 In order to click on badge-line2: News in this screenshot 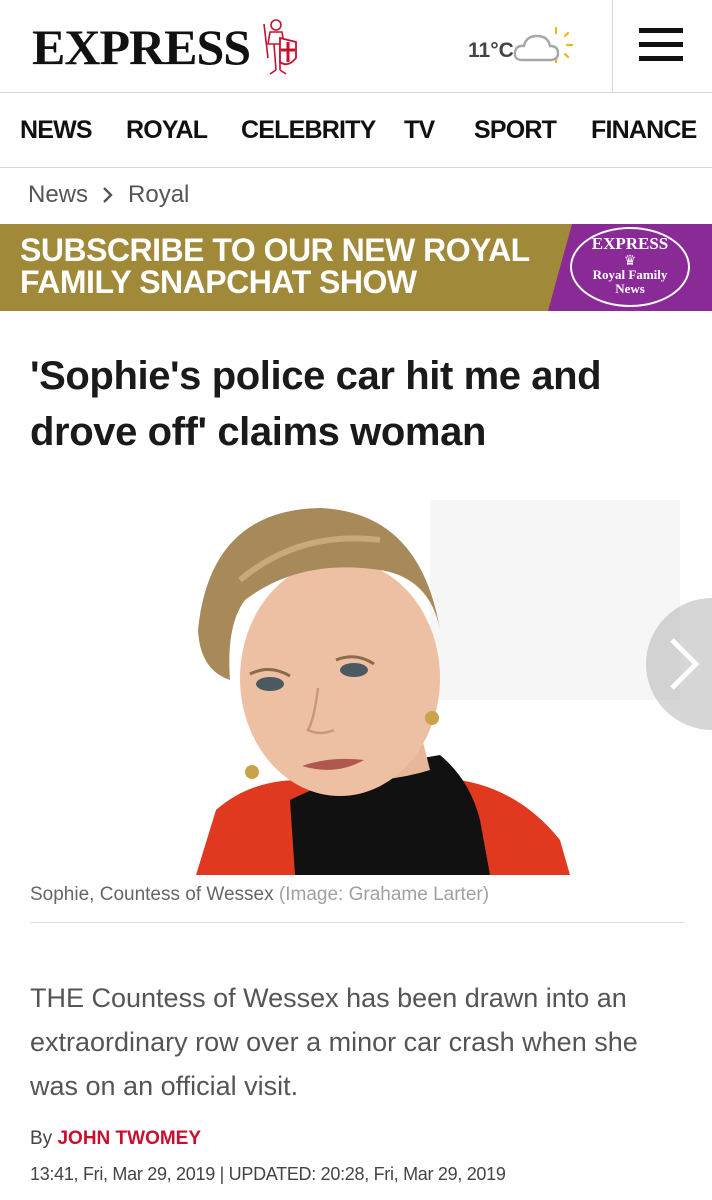, I will do `click(630, 288)`.